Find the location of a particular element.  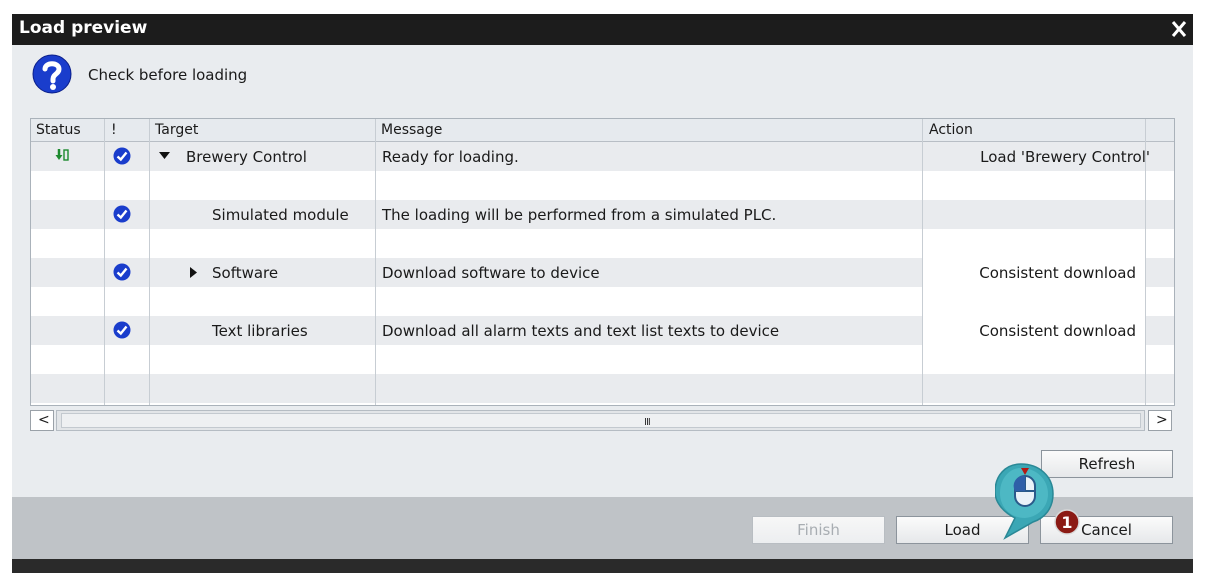

expand-triangle-down-icon is located at coordinates (164, 156).